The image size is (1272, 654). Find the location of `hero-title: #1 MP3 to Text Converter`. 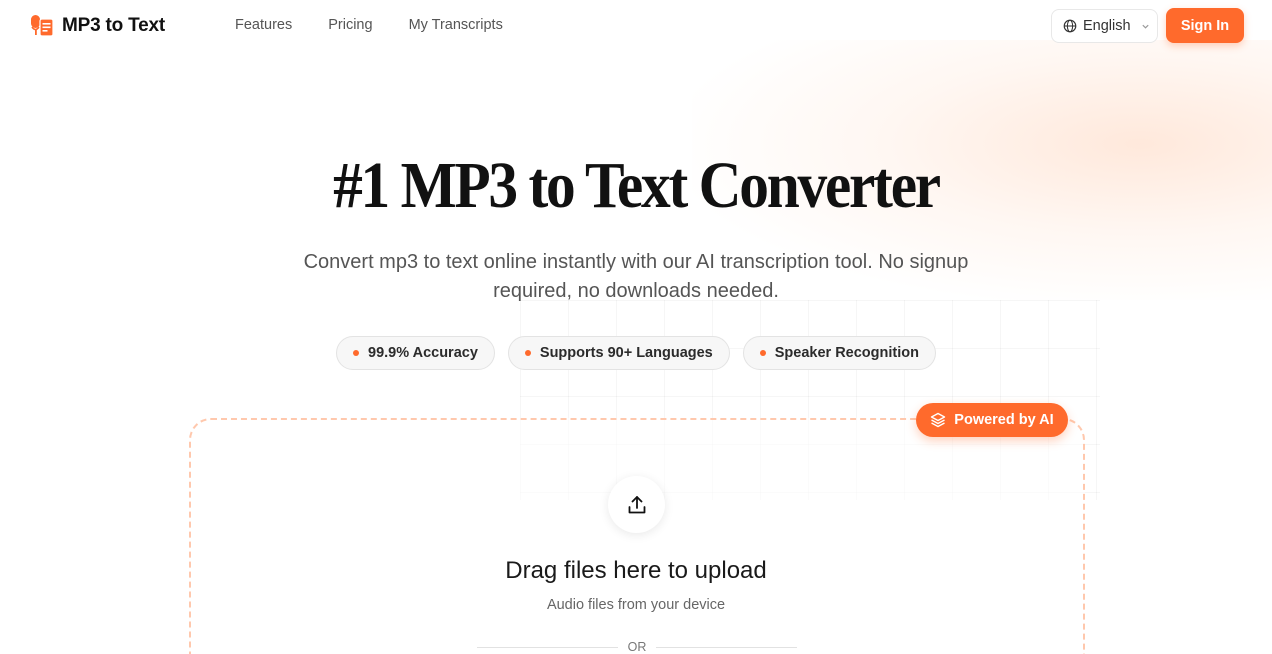

hero-title: #1 MP3 to Text Converter is located at coordinates (637, 185).